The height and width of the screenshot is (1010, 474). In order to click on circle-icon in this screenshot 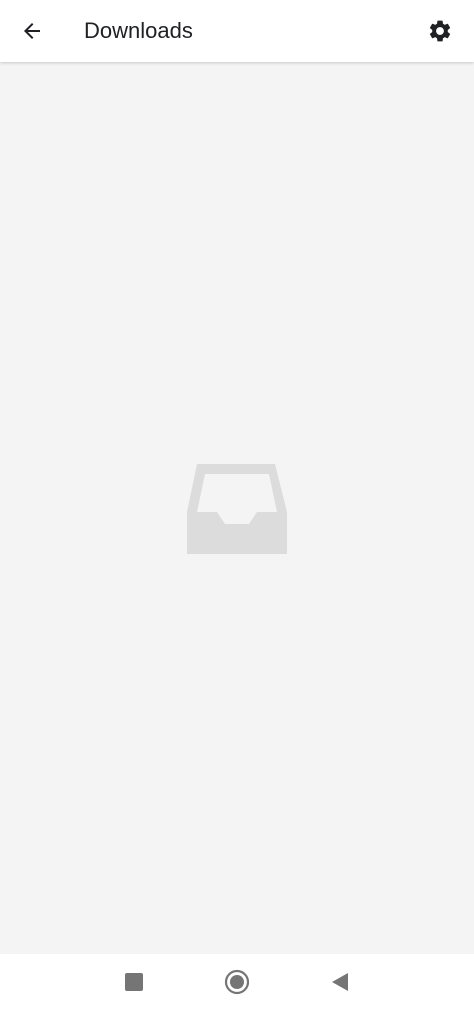, I will do `click(237, 982)`.